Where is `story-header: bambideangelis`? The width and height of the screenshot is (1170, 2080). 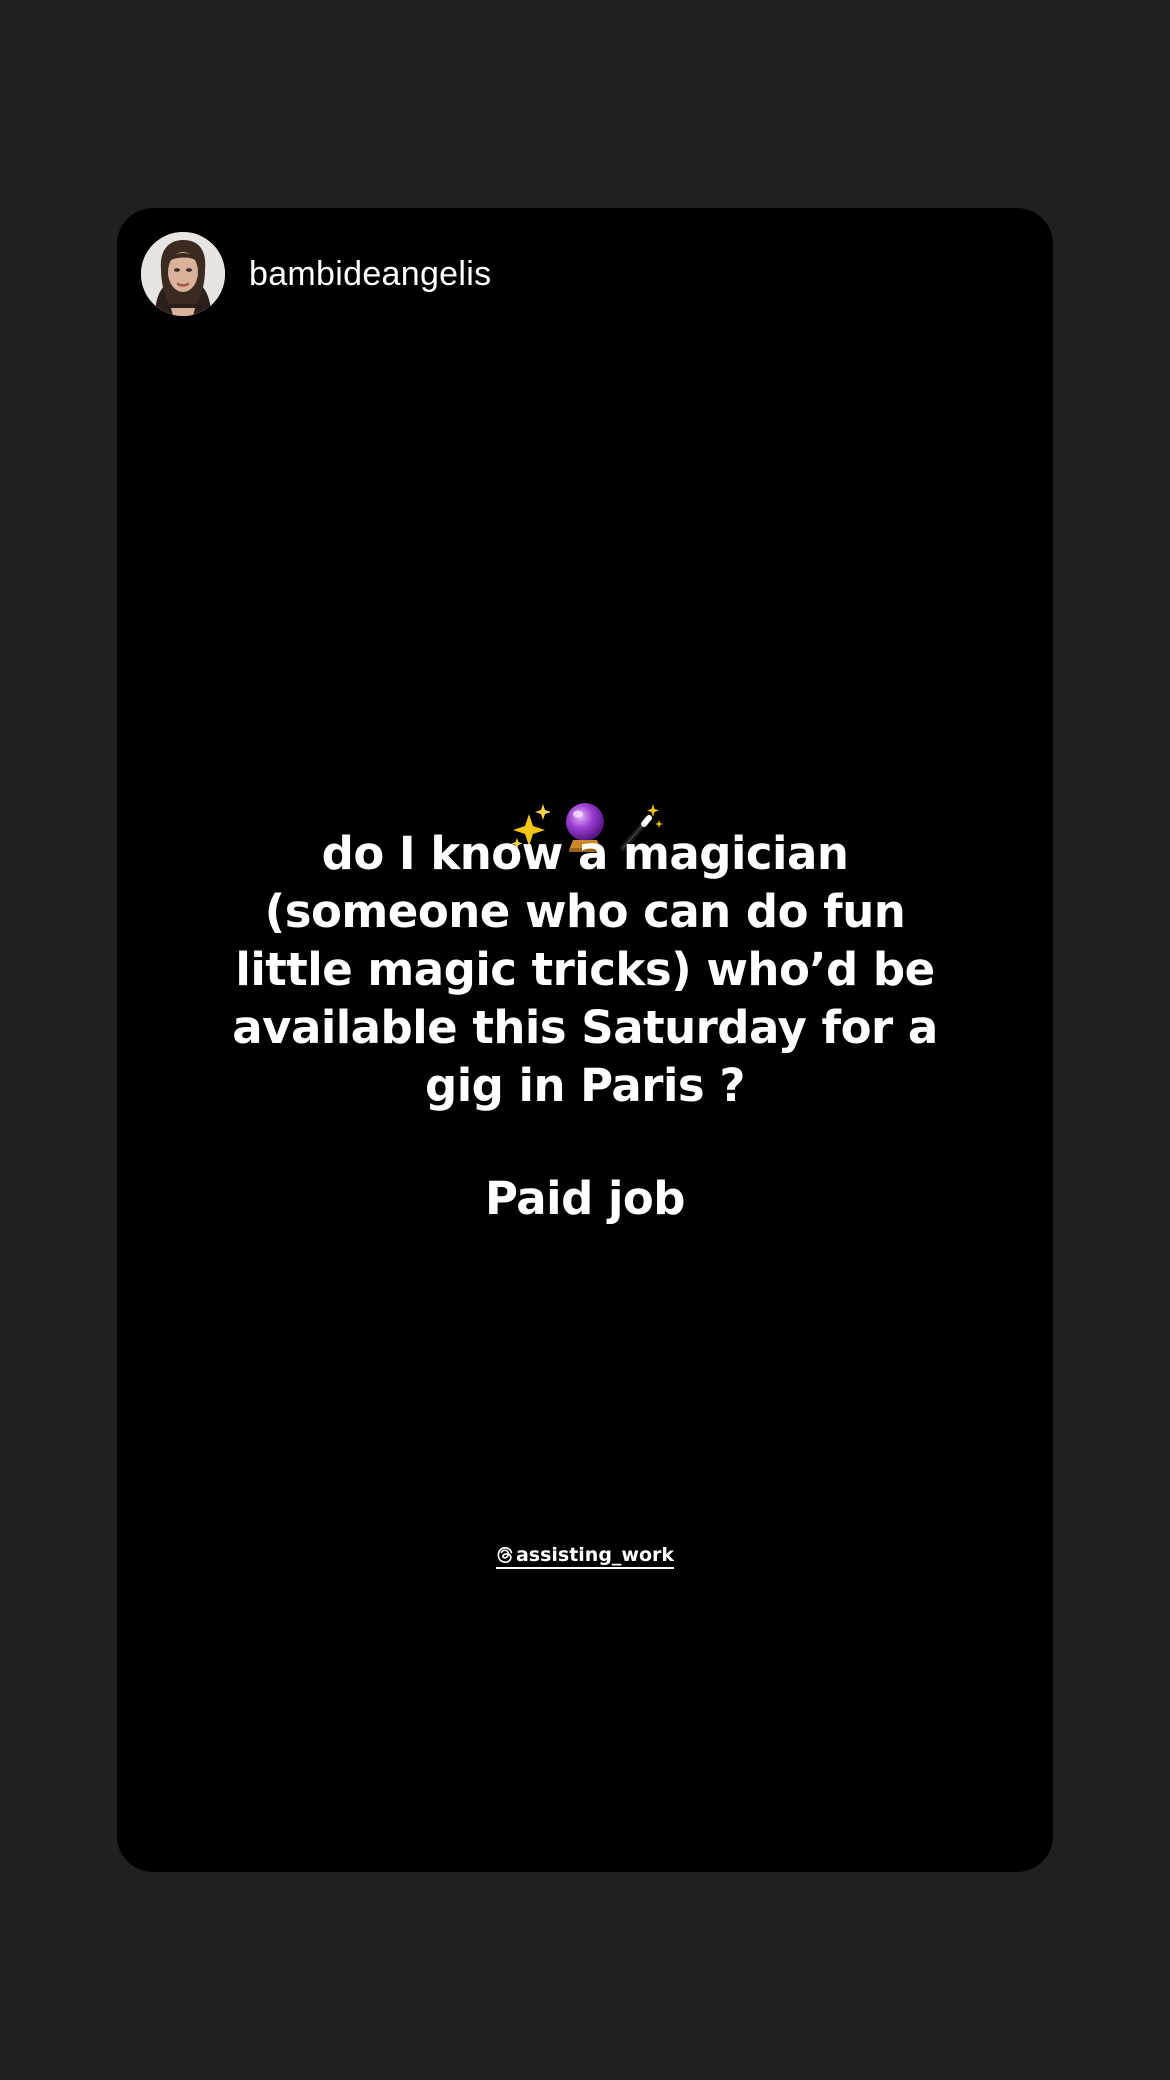
story-header: bambideangelis is located at coordinates (316, 274).